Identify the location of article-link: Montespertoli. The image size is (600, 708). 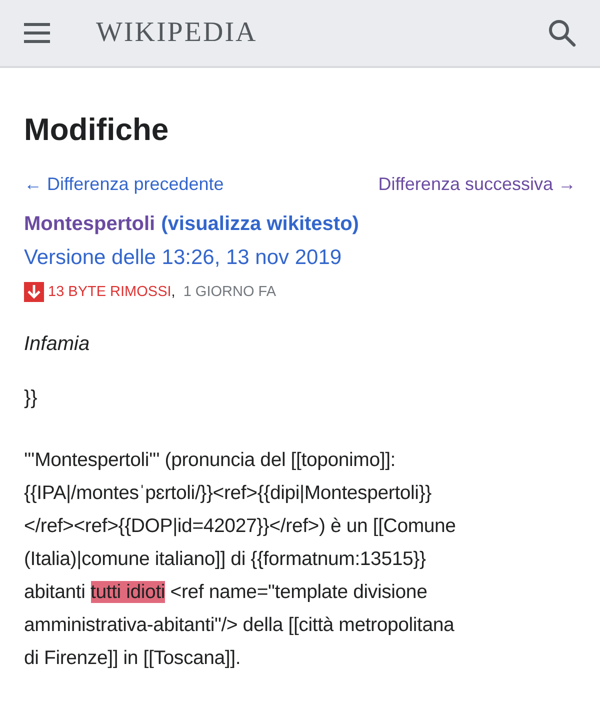
(90, 224).